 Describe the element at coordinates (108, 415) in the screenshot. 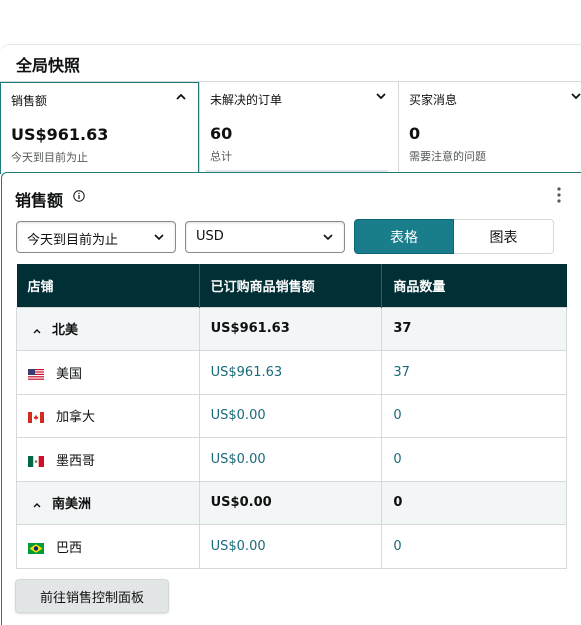

I see `store-cell: 加拿大` at that location.